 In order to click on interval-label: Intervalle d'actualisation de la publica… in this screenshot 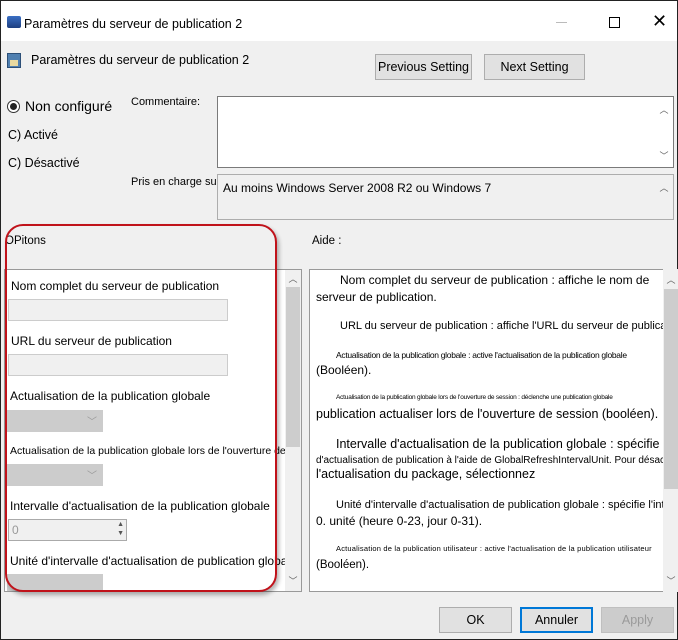, I will do `click(140, 506)`.